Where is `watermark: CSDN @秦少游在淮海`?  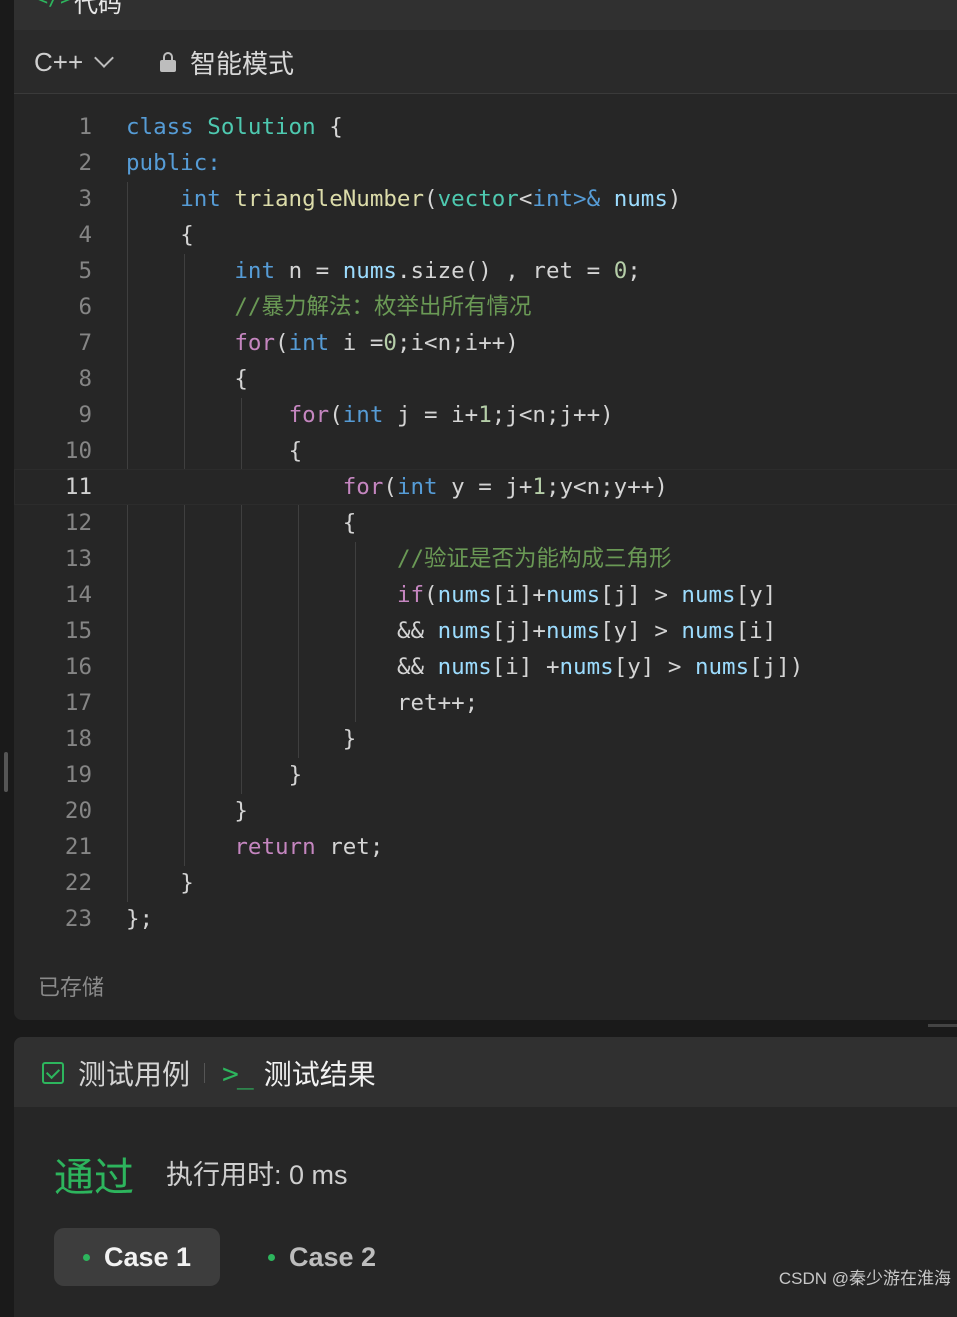 watermark: CSDN @秦少游在淮海 is located at coordinates (864, 1278).